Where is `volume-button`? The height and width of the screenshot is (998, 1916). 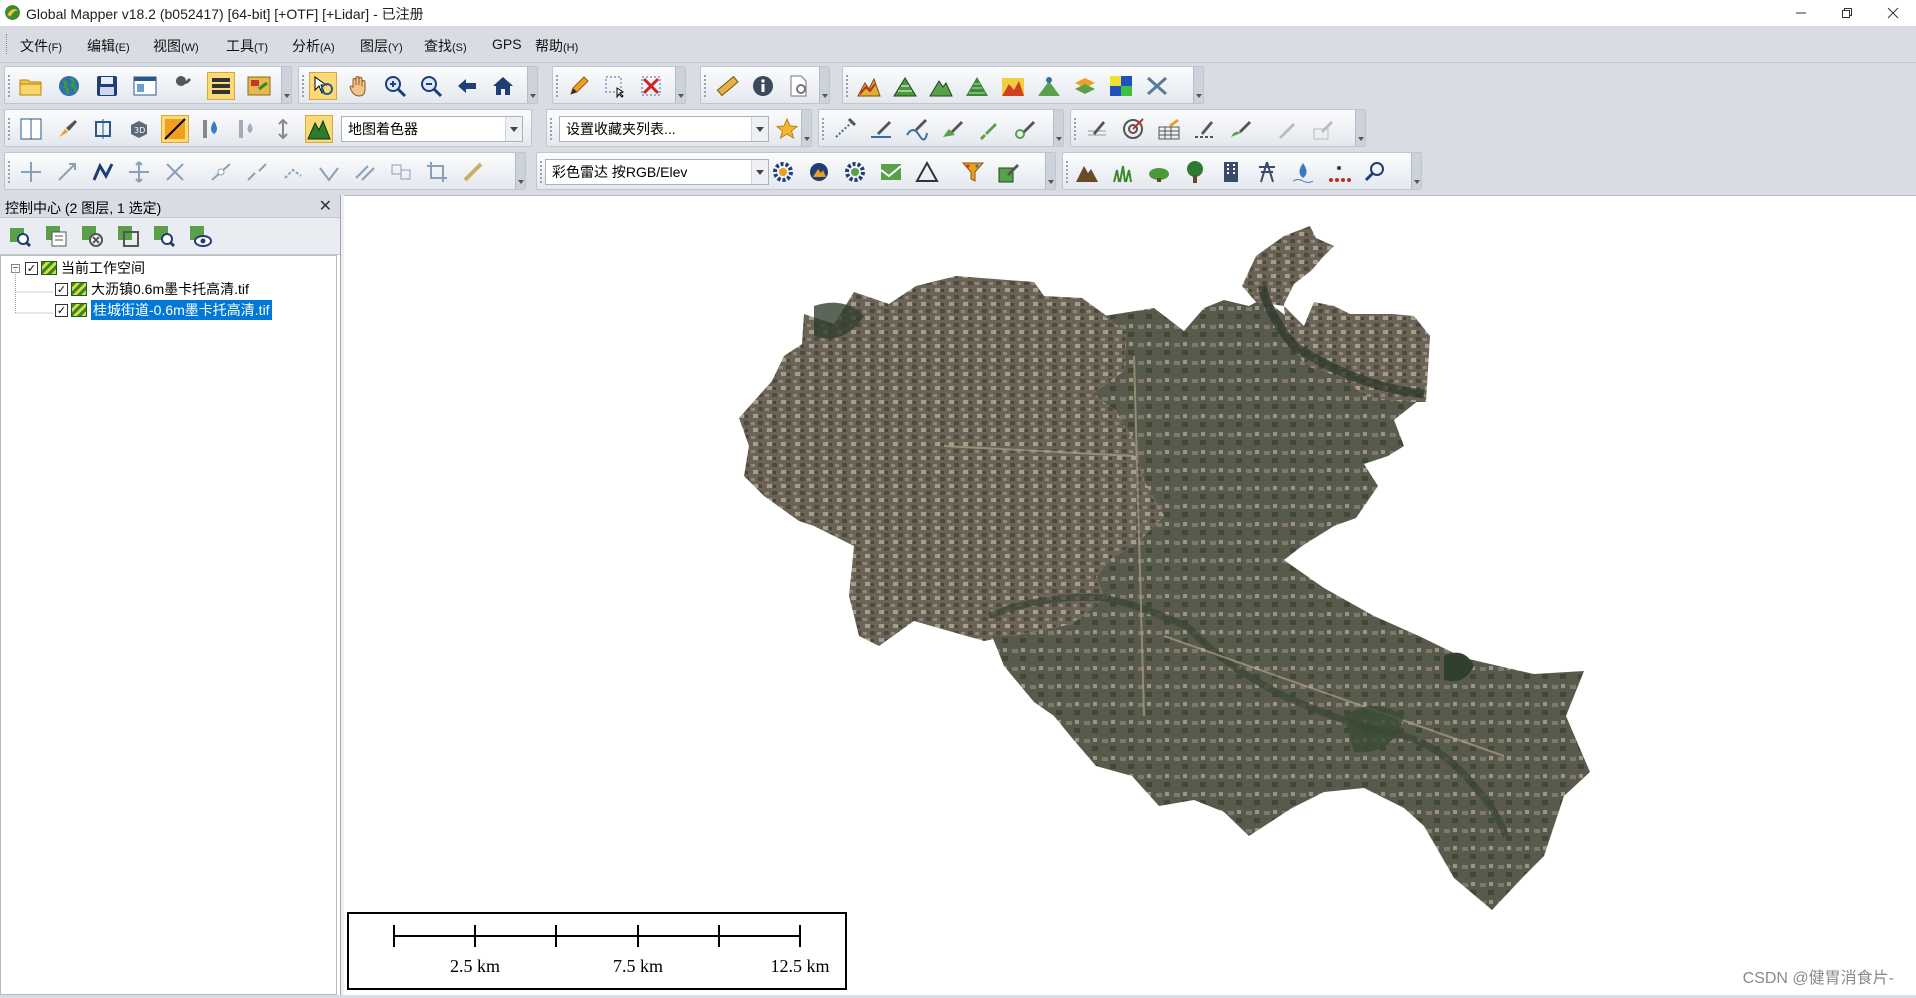
volume-button is located at coordinates (1049, 86).